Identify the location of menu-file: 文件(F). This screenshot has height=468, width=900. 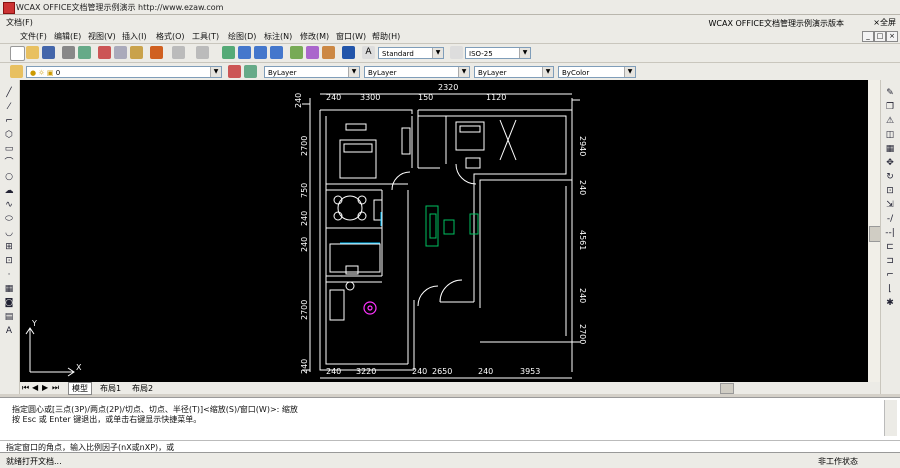
(33, 36).